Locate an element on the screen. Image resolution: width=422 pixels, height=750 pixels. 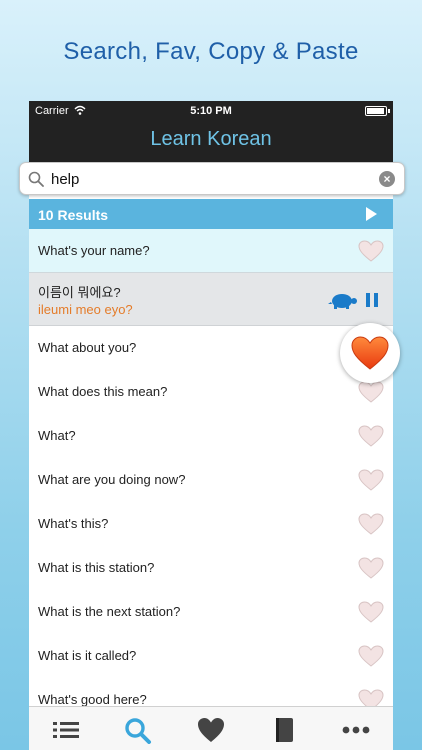
list-item: What is the next station? is located at coordinates (211, 612).